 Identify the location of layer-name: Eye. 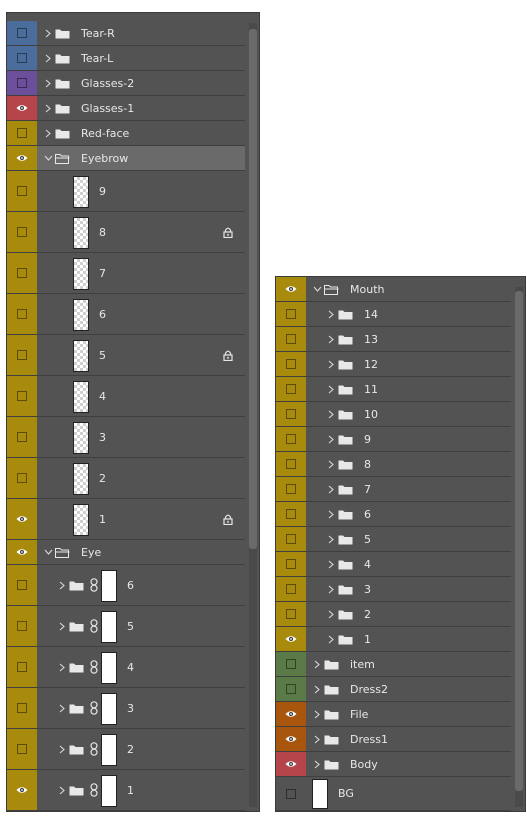
(91, 552).